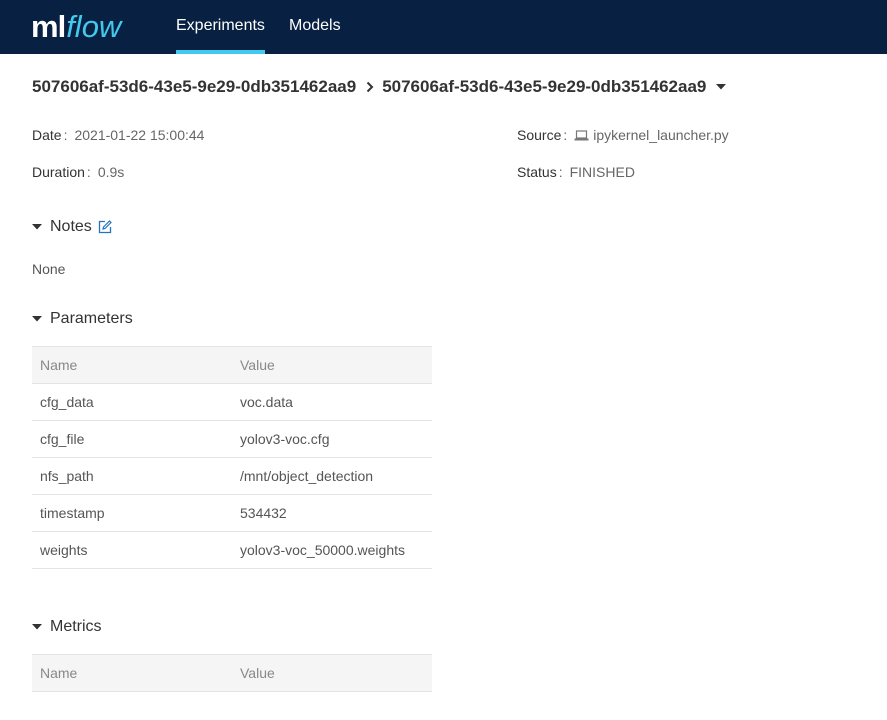 This screenshot has height=720, width=887. I want to click on param-name: nfs_path, so click(132, 476).